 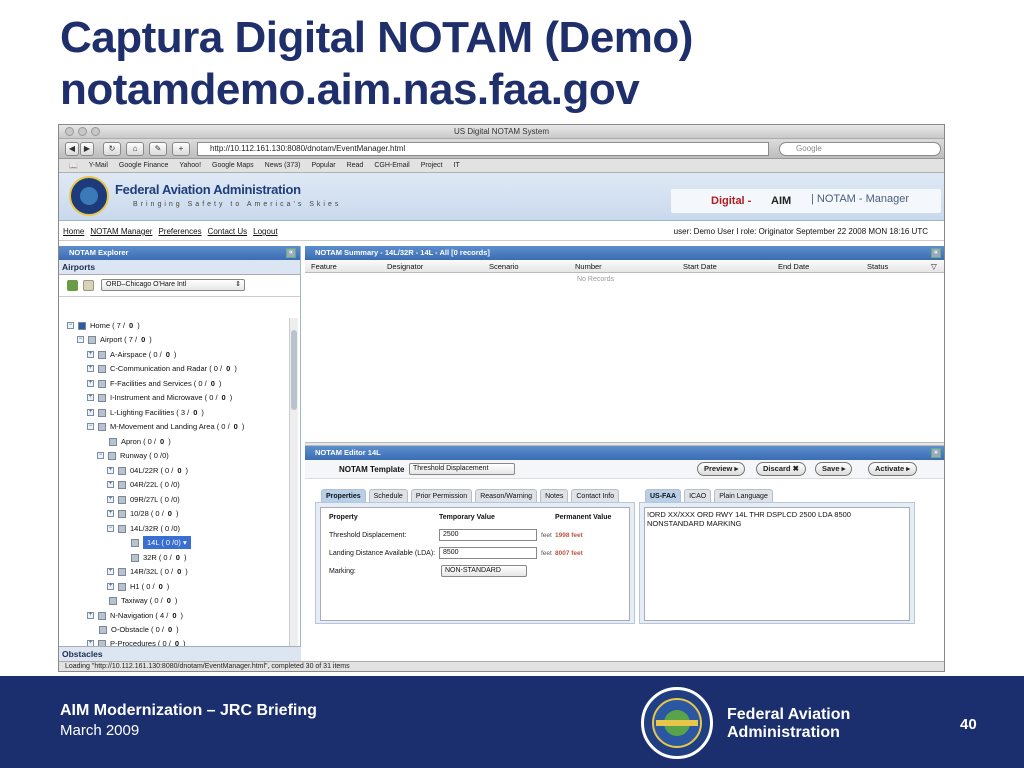 What do you see at coordinates (663, 495) in the screenshot?
I see `tab-us-faa: US-FAA` at bounding box center [663, 495].